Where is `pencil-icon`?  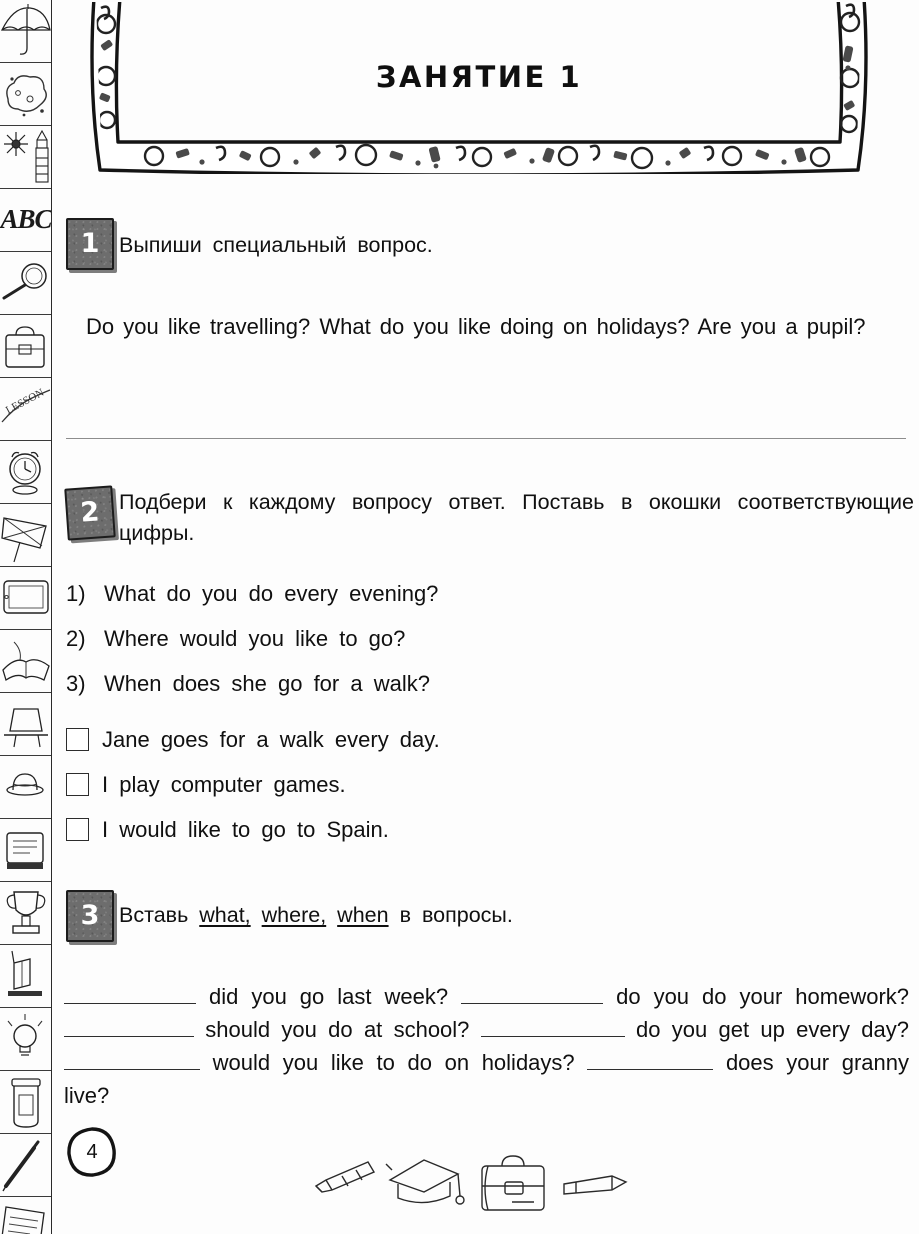 pencil-icon is located at coordinates (595, 1185).